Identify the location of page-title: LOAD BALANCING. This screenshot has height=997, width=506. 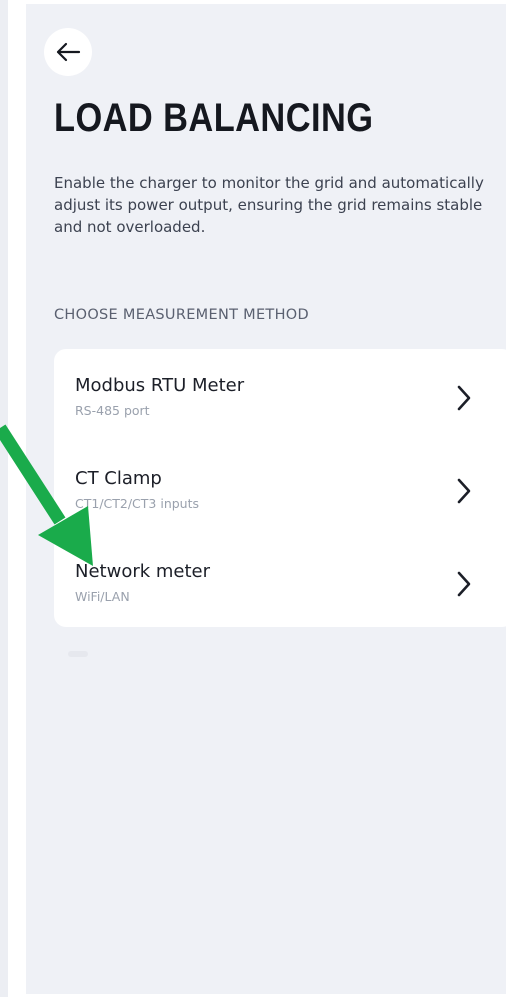
(214, 118).